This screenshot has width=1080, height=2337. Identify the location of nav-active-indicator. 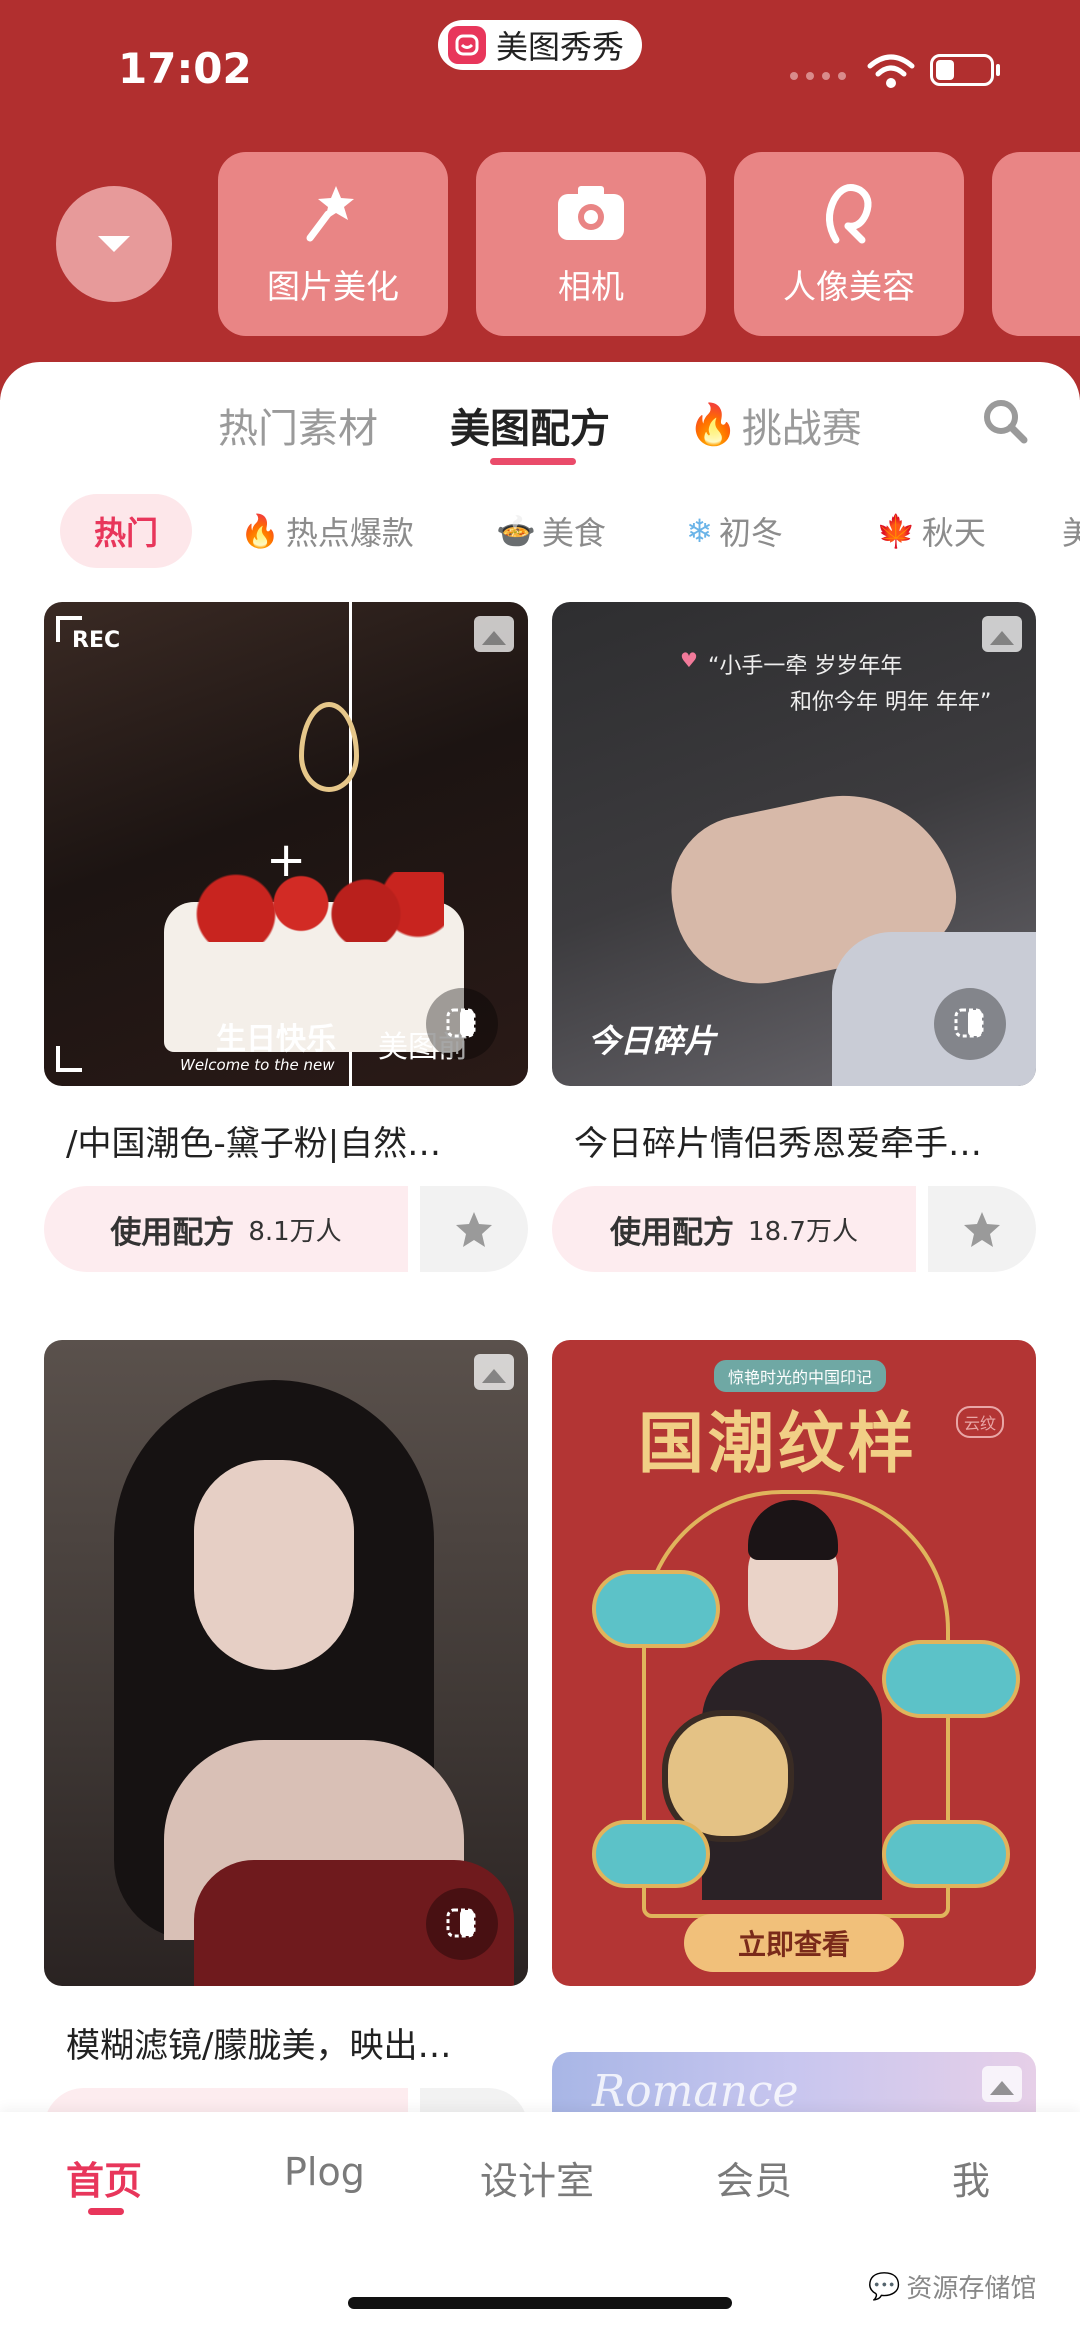
(106, 2211).